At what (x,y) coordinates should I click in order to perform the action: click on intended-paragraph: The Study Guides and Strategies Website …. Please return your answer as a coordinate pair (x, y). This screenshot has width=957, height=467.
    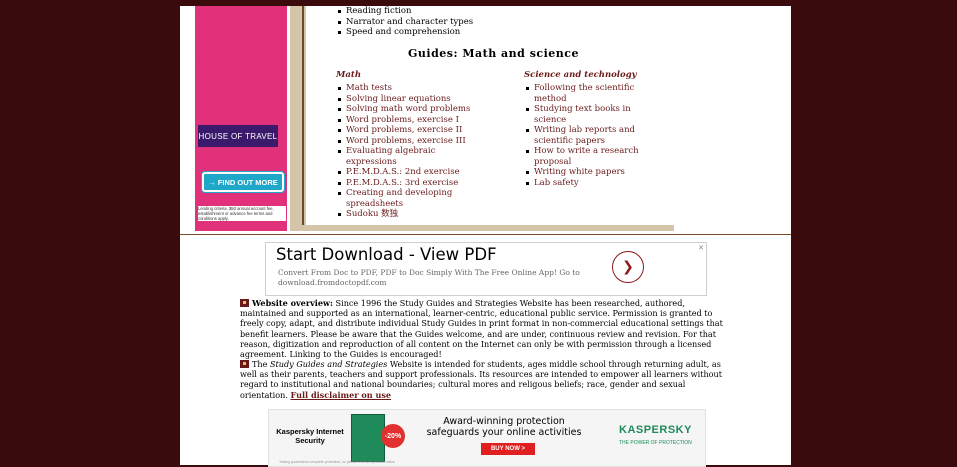
    Looking at the image, I should click on (485, 379).